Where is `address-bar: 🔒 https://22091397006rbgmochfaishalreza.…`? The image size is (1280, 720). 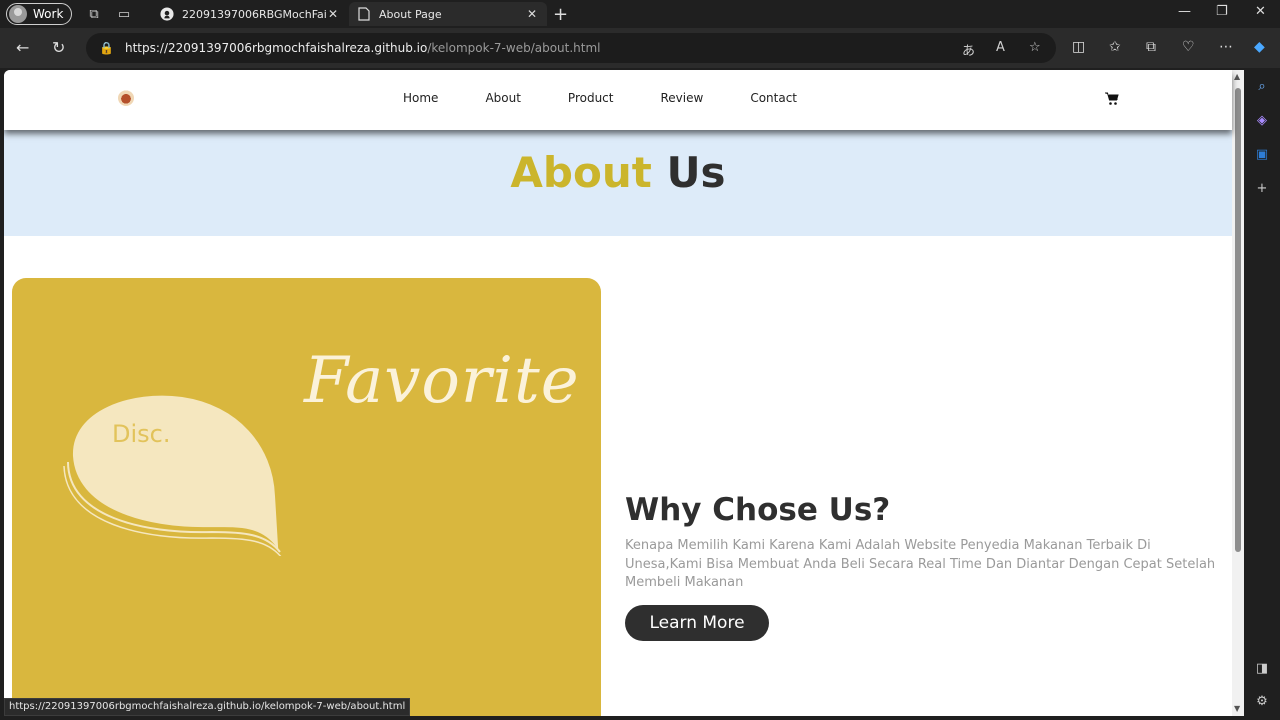 address-bar: 🔒 https://22091397006rbgmochfaishalreza.… is located at coordinates (571, 48).